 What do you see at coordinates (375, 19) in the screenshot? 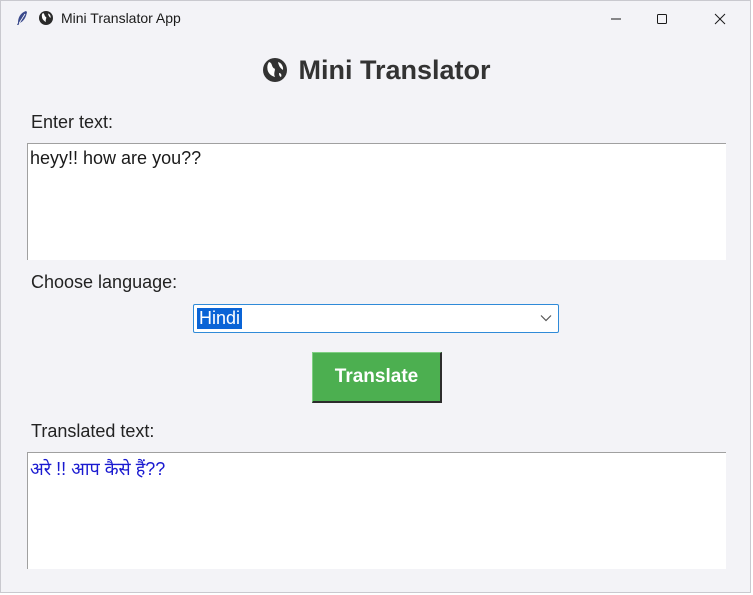
I see `title-bar: Mini Translator App` at bounding box center [375, 19].